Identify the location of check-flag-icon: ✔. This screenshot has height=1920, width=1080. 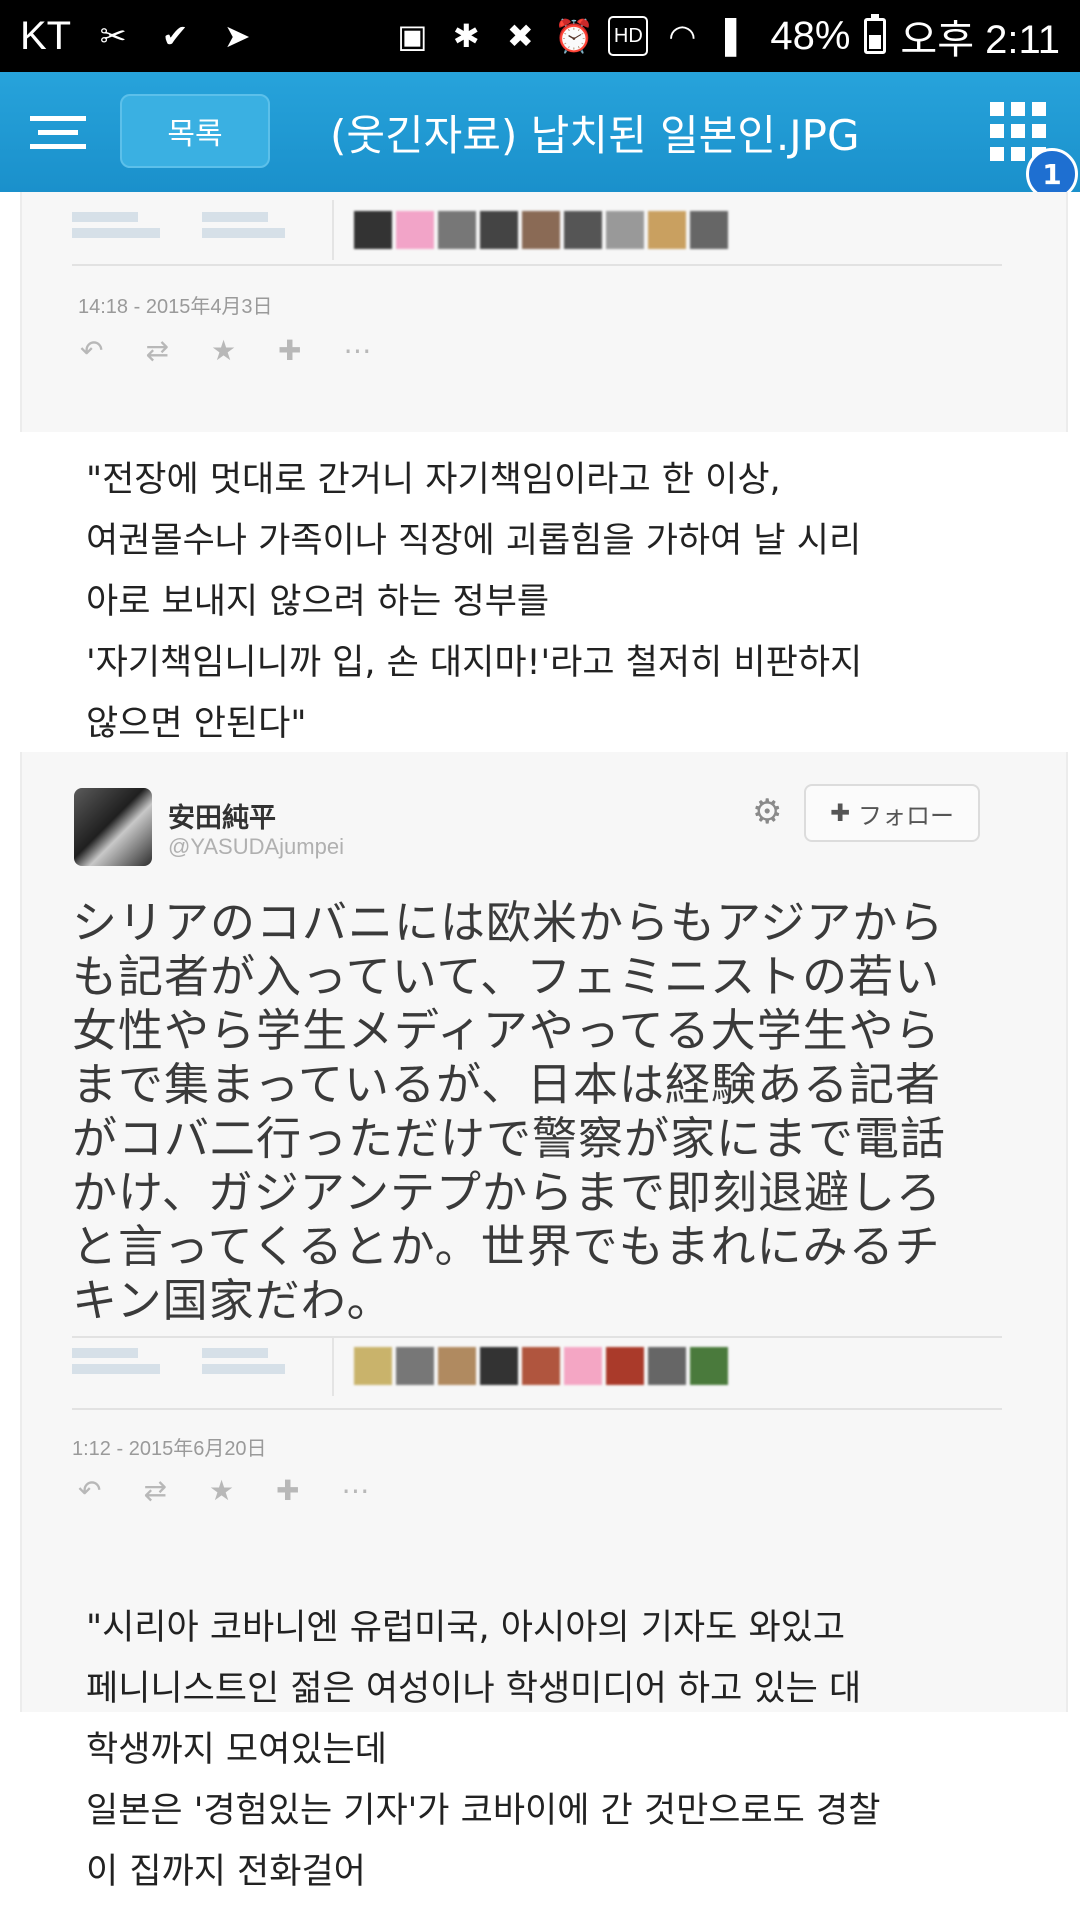
(175, 36).